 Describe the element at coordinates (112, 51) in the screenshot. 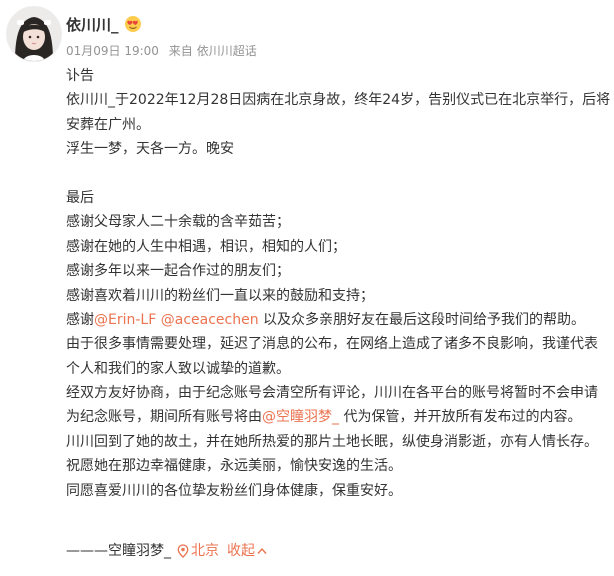

I see `post-time: 01月09日 19:00` at that location.